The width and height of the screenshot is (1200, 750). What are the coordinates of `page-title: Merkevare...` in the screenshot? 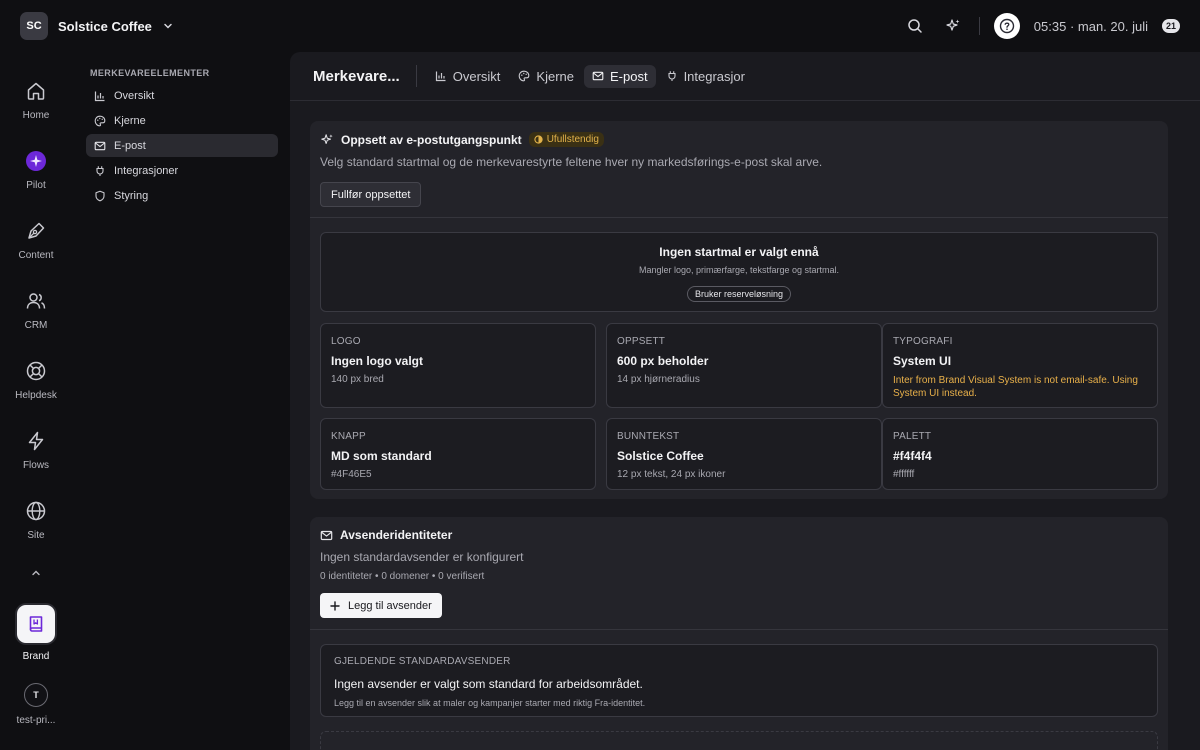 It's located at (356, 76).